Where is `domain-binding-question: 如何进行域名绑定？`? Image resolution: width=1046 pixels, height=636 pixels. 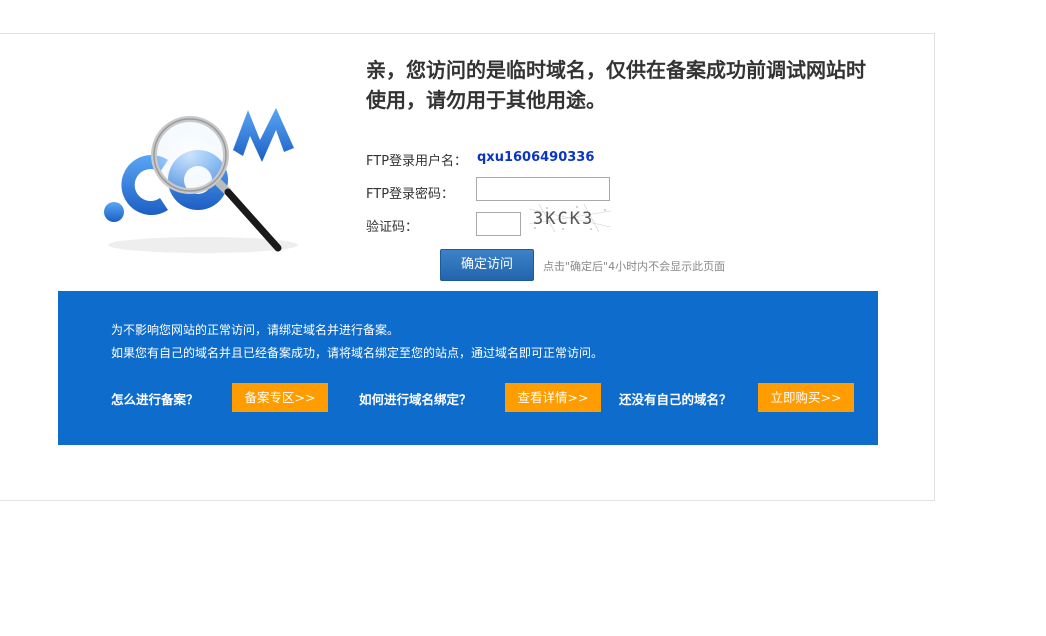
domain-binding-question: 如何进行域名绑定？ is located at coordinates (415, 399).